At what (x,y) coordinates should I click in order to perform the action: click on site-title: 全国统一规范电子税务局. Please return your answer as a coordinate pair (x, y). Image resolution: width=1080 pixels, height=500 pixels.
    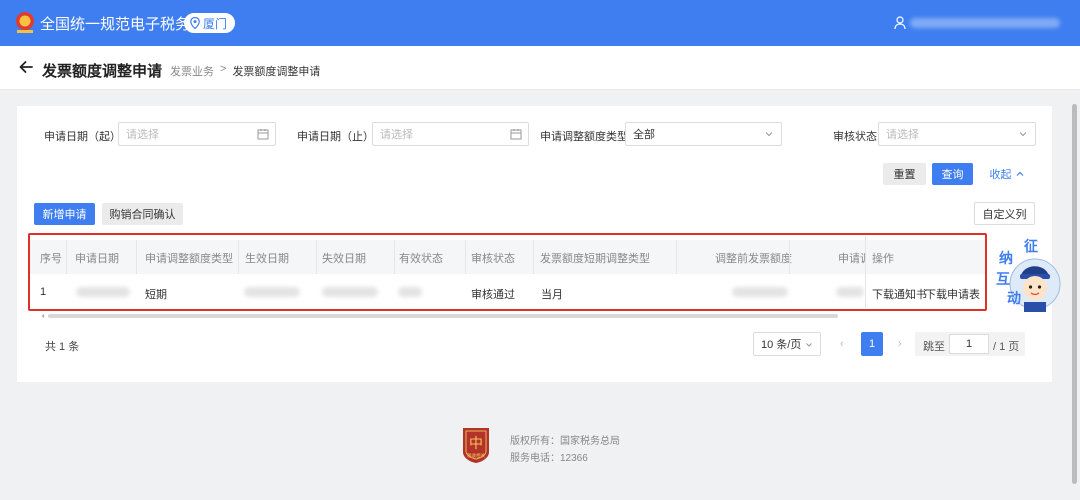
    Looking at the image, I should click on (123, 24).